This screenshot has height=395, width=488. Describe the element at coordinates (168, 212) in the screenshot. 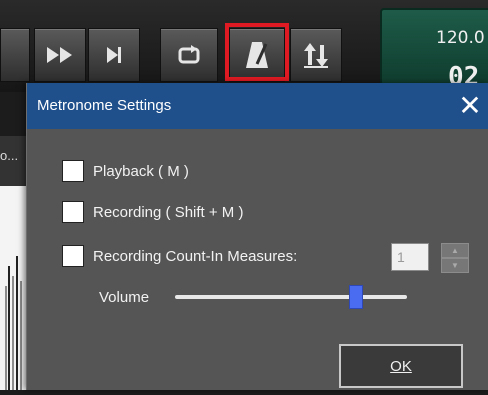

I see `recording-label: Recording ( Shift + M )` at that location.